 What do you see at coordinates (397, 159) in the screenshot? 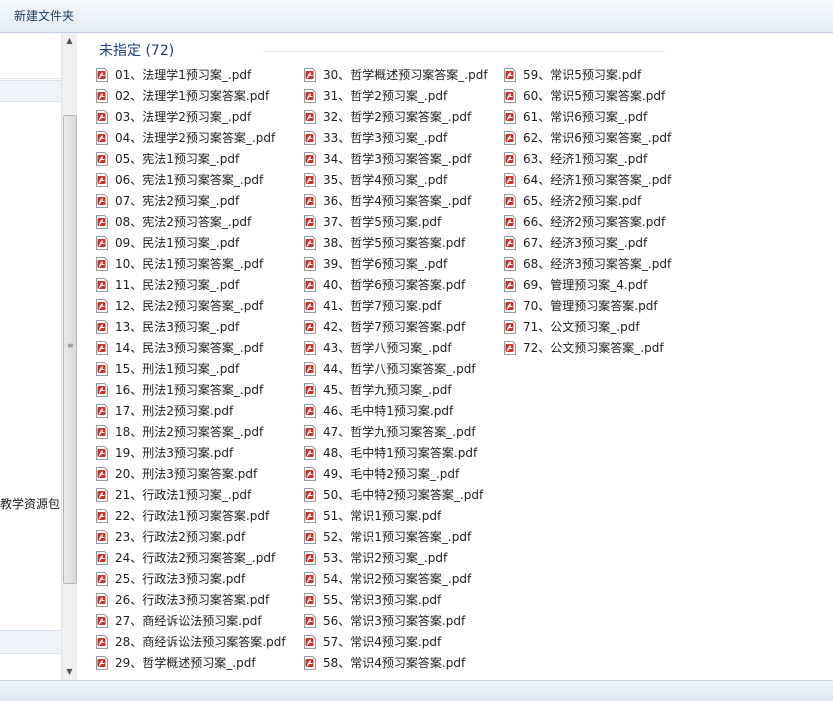
I see `file-name: 34、哲学3预习案答案_.pdf` at bounding box center [397, 159].